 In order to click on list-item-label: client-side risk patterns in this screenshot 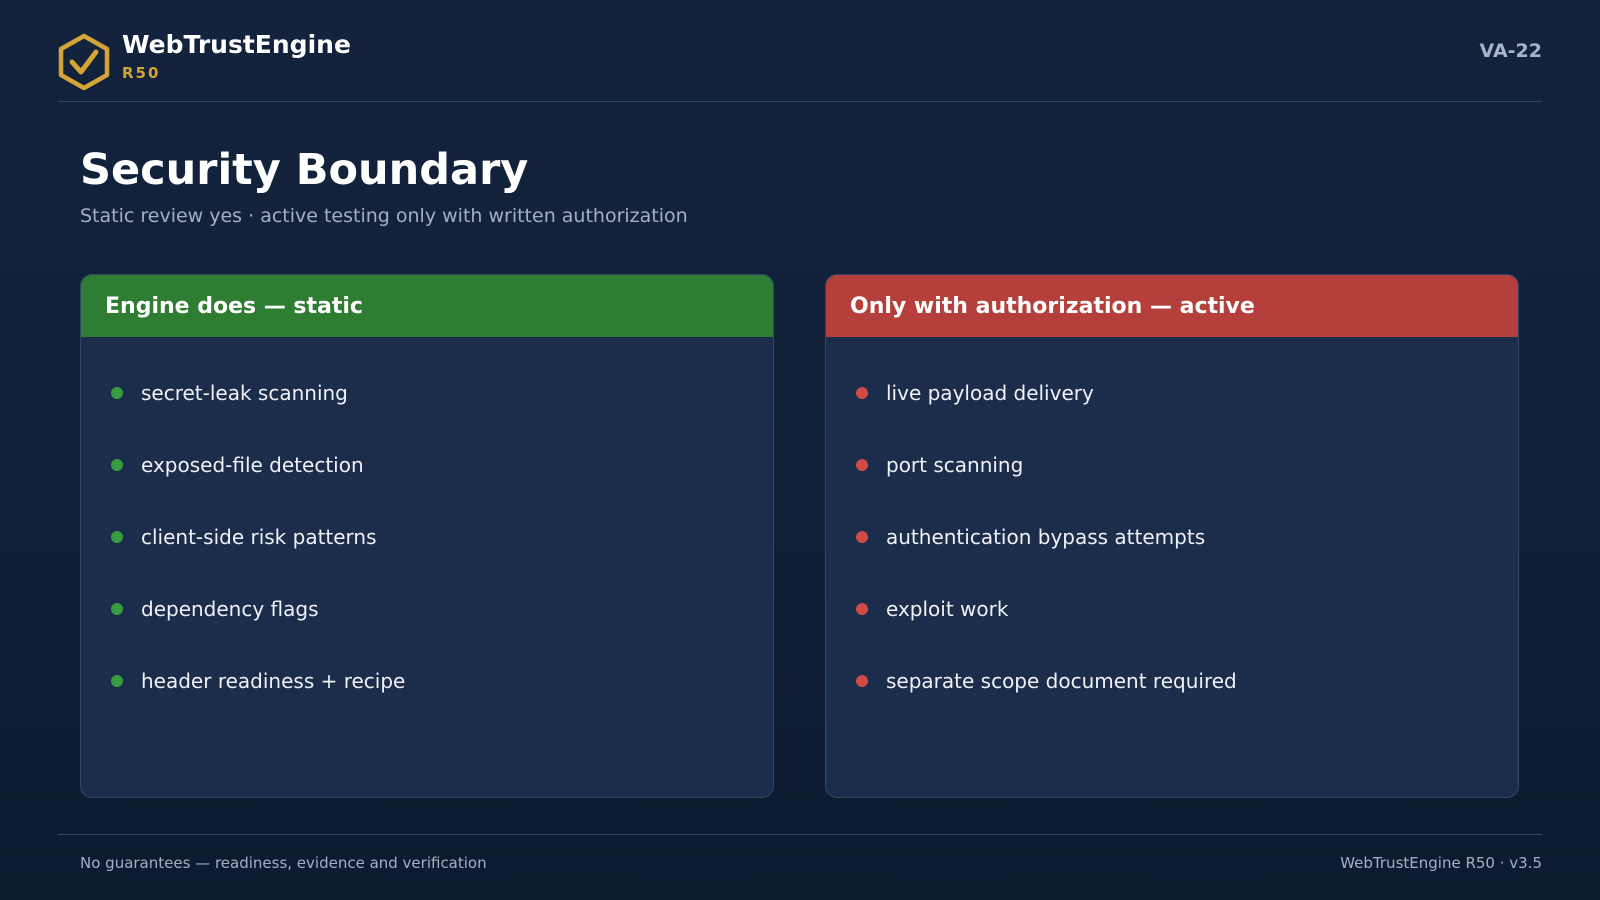, I will do `click(259, 537)`.